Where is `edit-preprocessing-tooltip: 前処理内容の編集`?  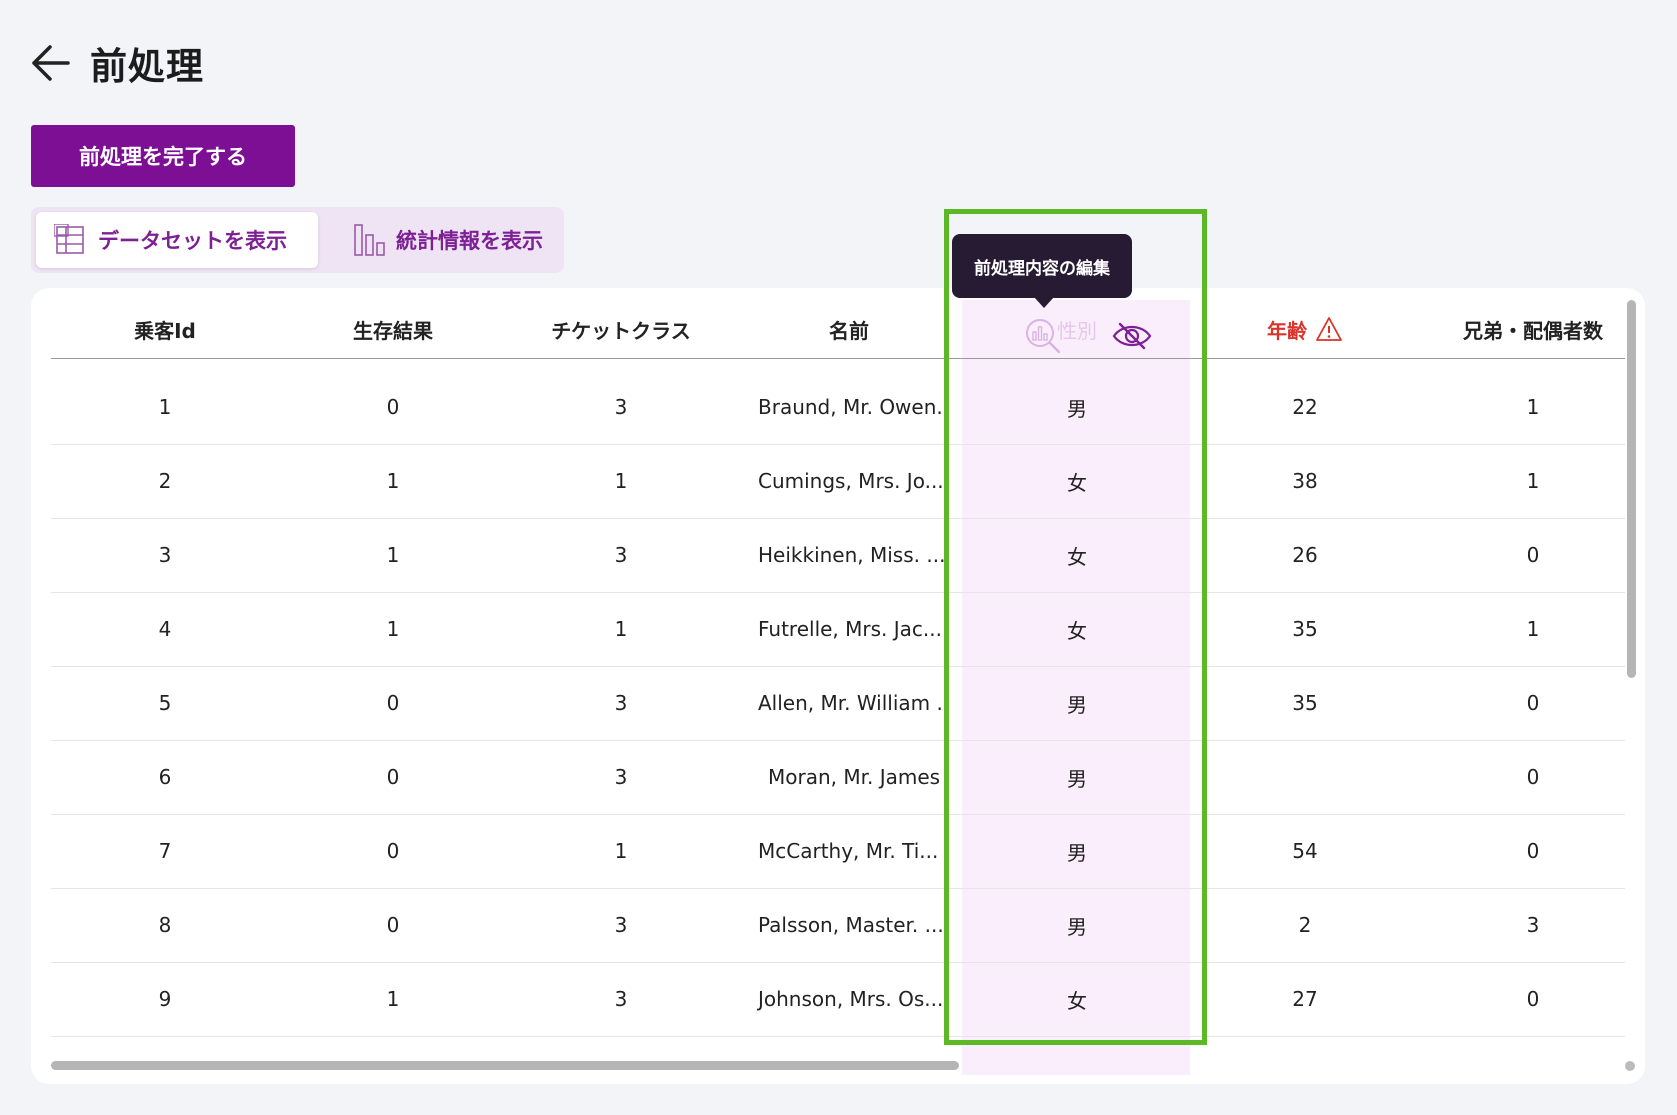
edit-preprocessing-tooltip: 前処理内容の編集 is located at coordinates (1042, 266).